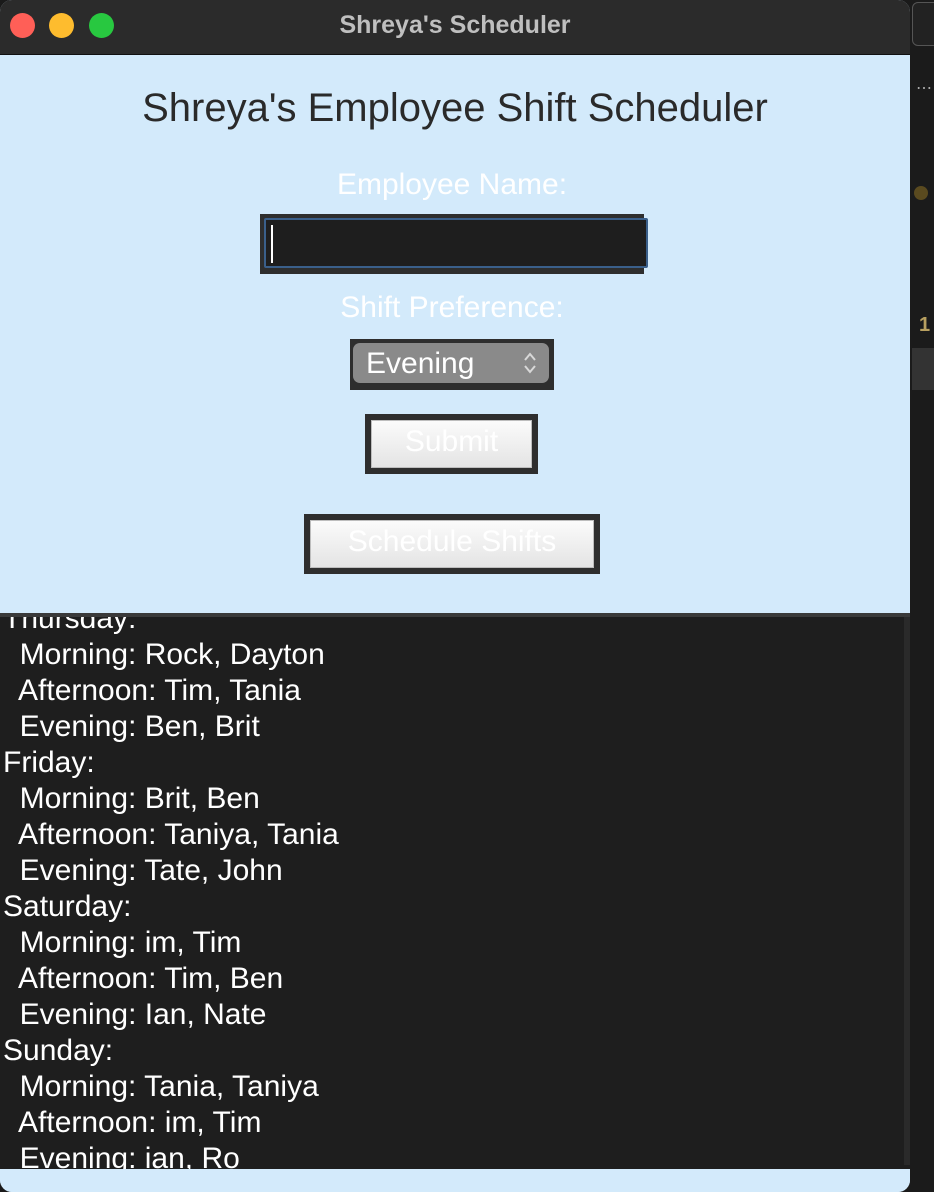 The height and width of the screenshot is (1192, 934). What do you see at coordinates (171, 834) in the screenshot?
I see `schedule-line: Afternoon: Taniya, Tania` at bounding box center [171, 834].